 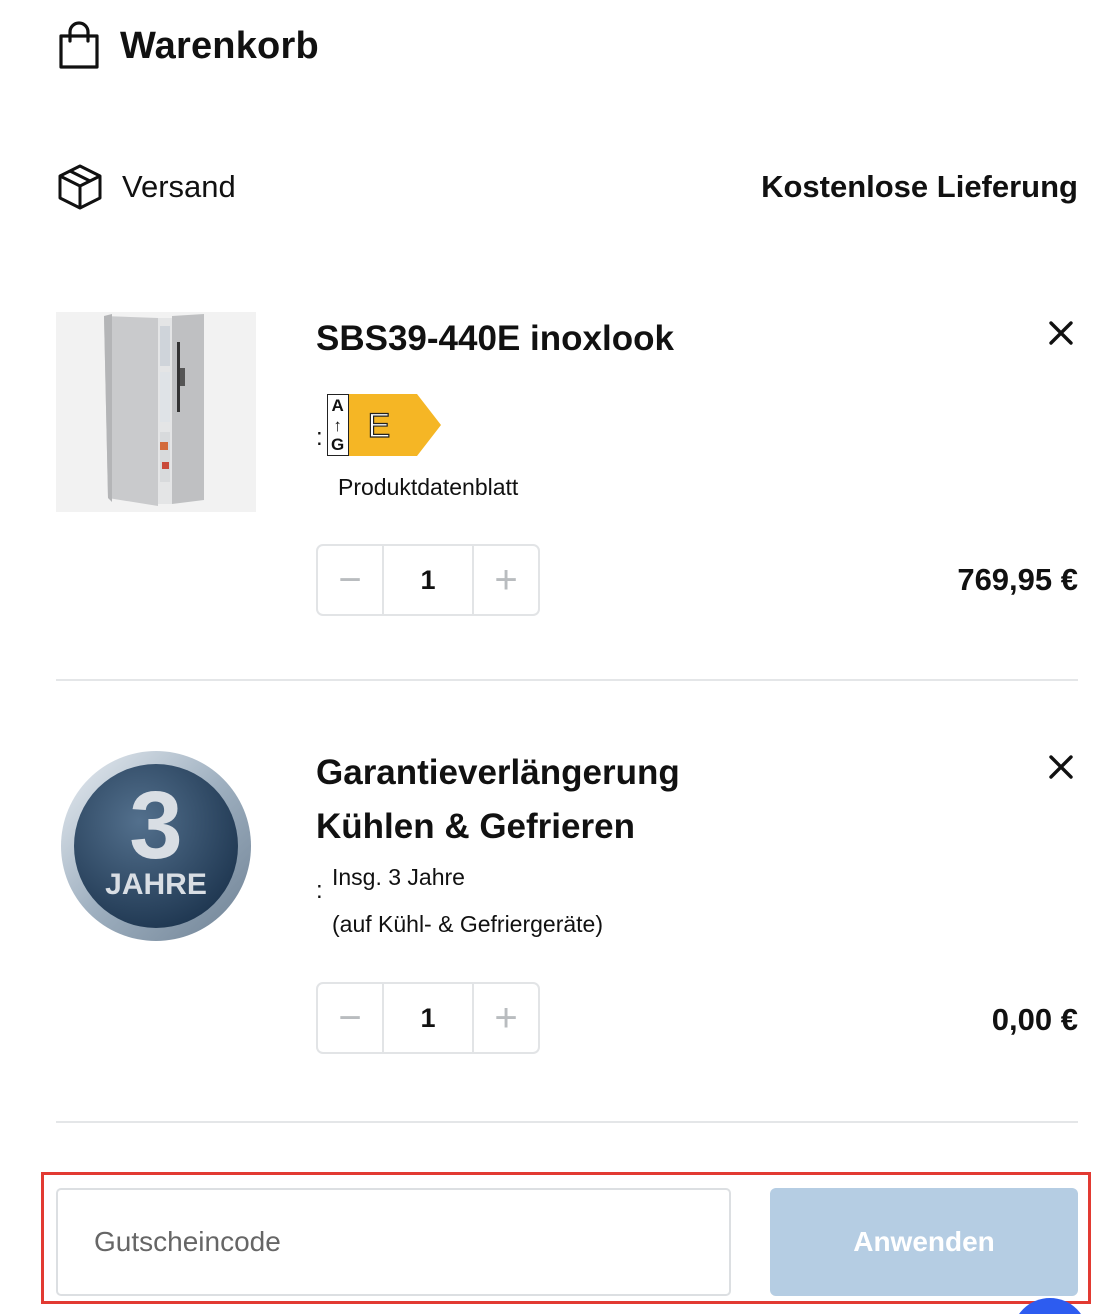 What do you see at coordinates (567, 187) in the screenshot?
I see `shipping-row: Versand Kostenlose Lieferung` at bounding box center [567, 187].